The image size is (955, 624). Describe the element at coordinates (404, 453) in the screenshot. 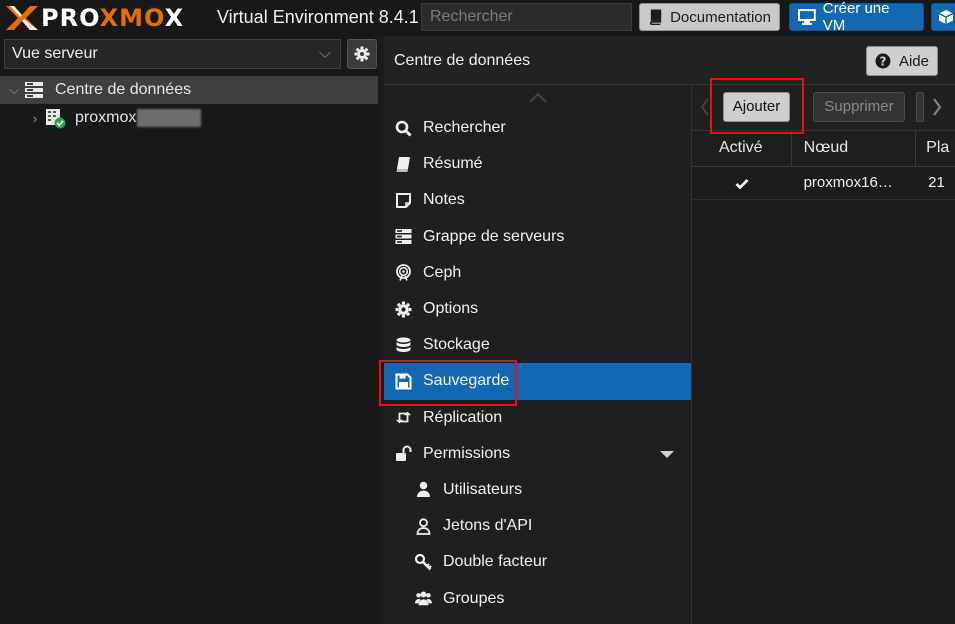

I see `unlock-icon` at that location.